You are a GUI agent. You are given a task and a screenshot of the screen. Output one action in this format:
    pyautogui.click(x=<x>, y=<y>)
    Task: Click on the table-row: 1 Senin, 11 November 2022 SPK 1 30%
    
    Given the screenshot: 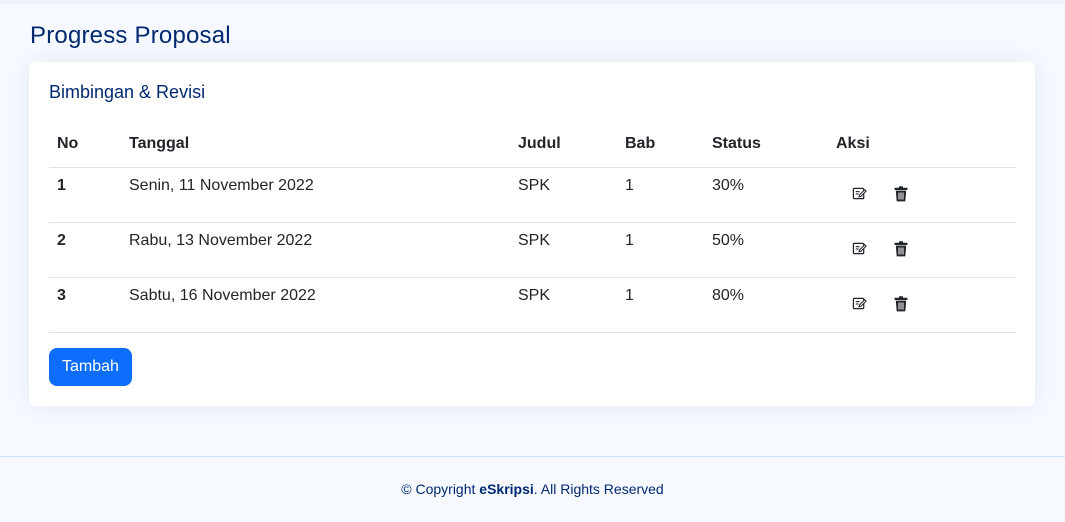 What is the action you would take?
    pyautogui.click(x=532, y=195)
    